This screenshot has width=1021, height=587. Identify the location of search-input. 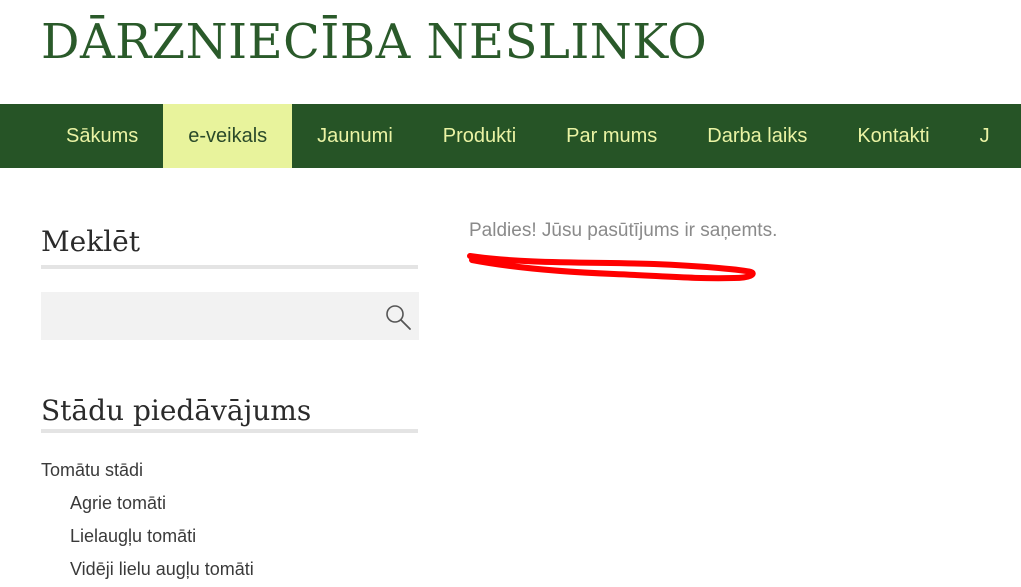
(206, 316).